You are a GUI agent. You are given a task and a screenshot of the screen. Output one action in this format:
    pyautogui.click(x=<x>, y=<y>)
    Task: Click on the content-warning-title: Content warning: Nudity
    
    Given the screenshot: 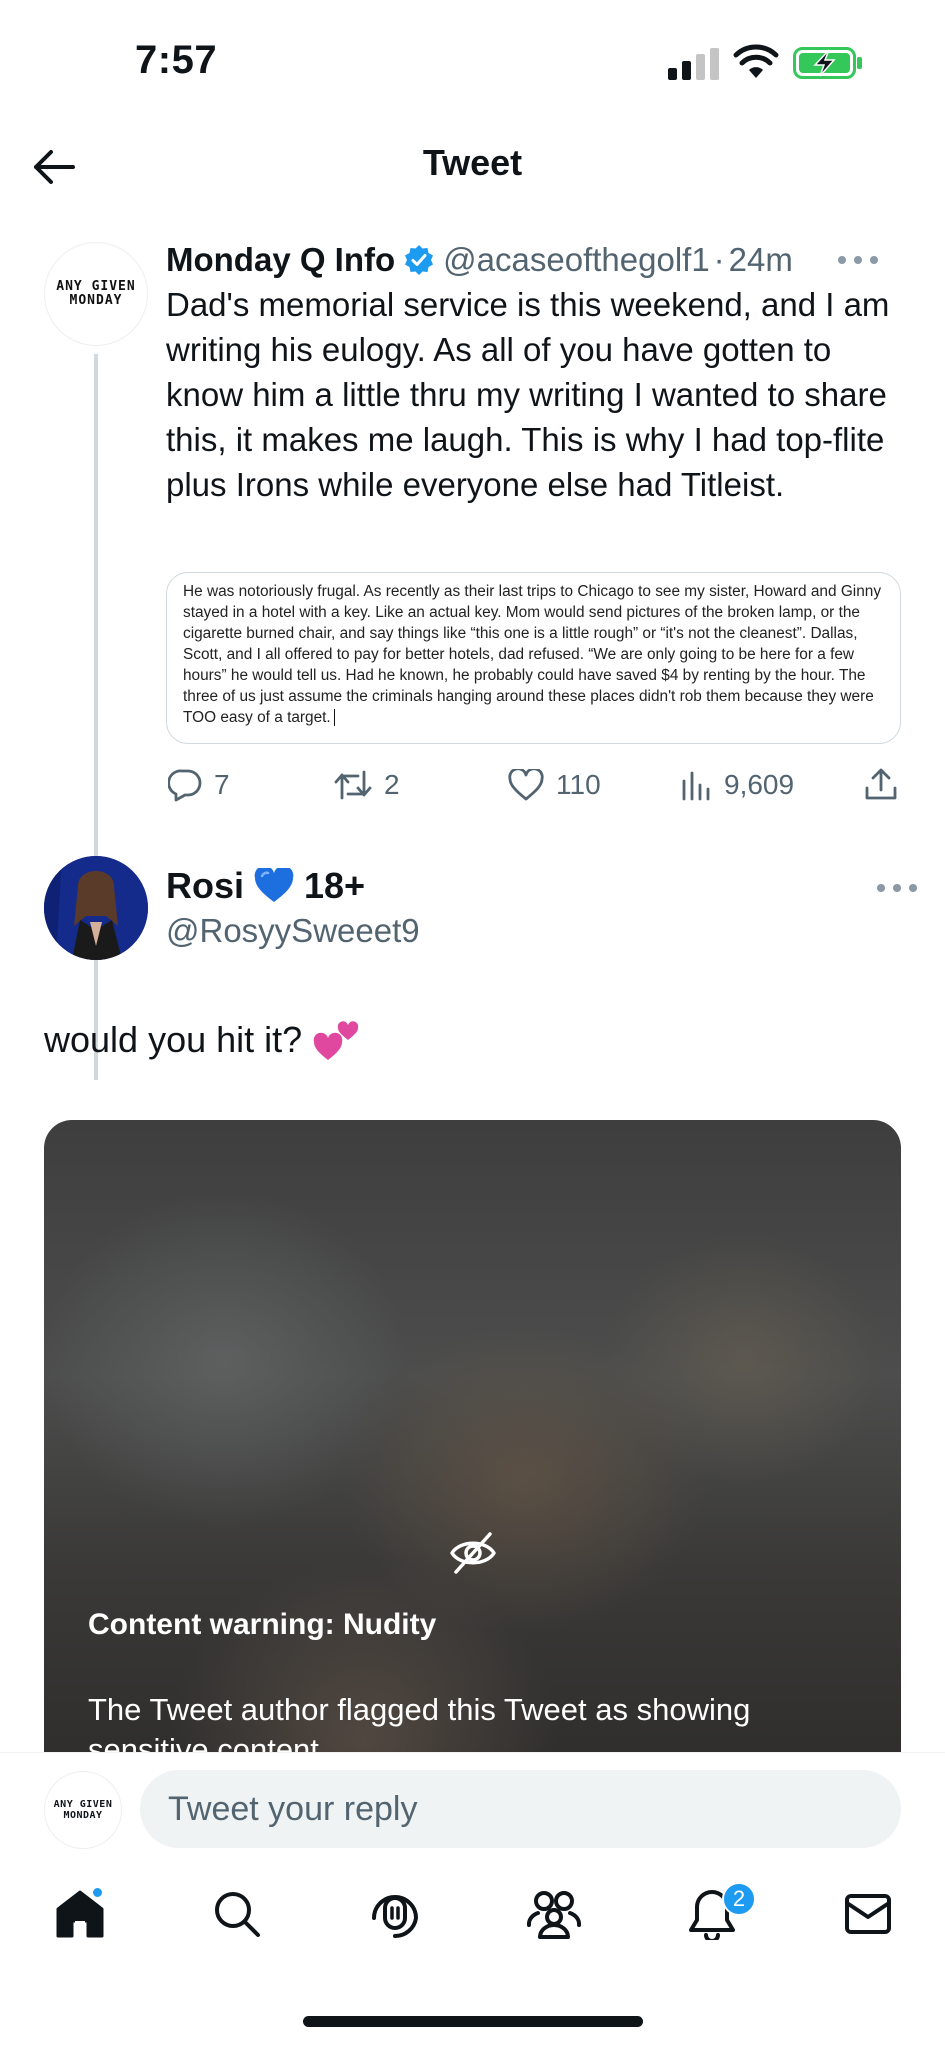 What is the action you would take?
    pyautogui.click(x=262, y=1624)
    